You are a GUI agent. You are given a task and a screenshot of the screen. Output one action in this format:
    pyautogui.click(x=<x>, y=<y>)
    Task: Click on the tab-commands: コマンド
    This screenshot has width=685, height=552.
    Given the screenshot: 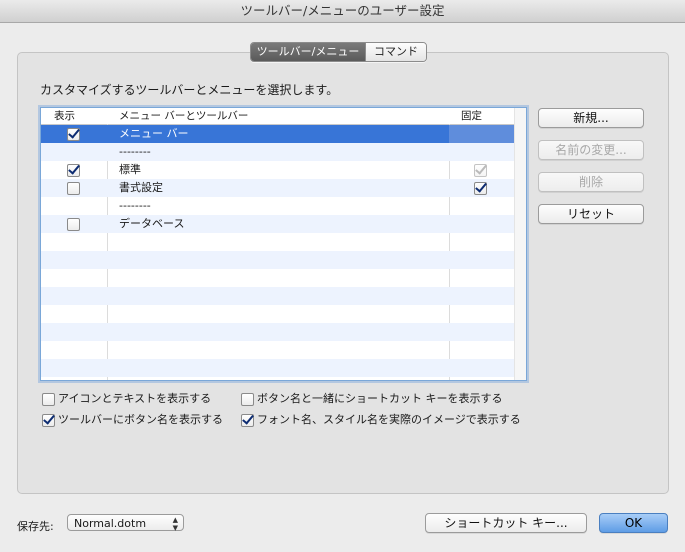 What is the action you would take?
    pyautogui.click(x=395, y=52)
    